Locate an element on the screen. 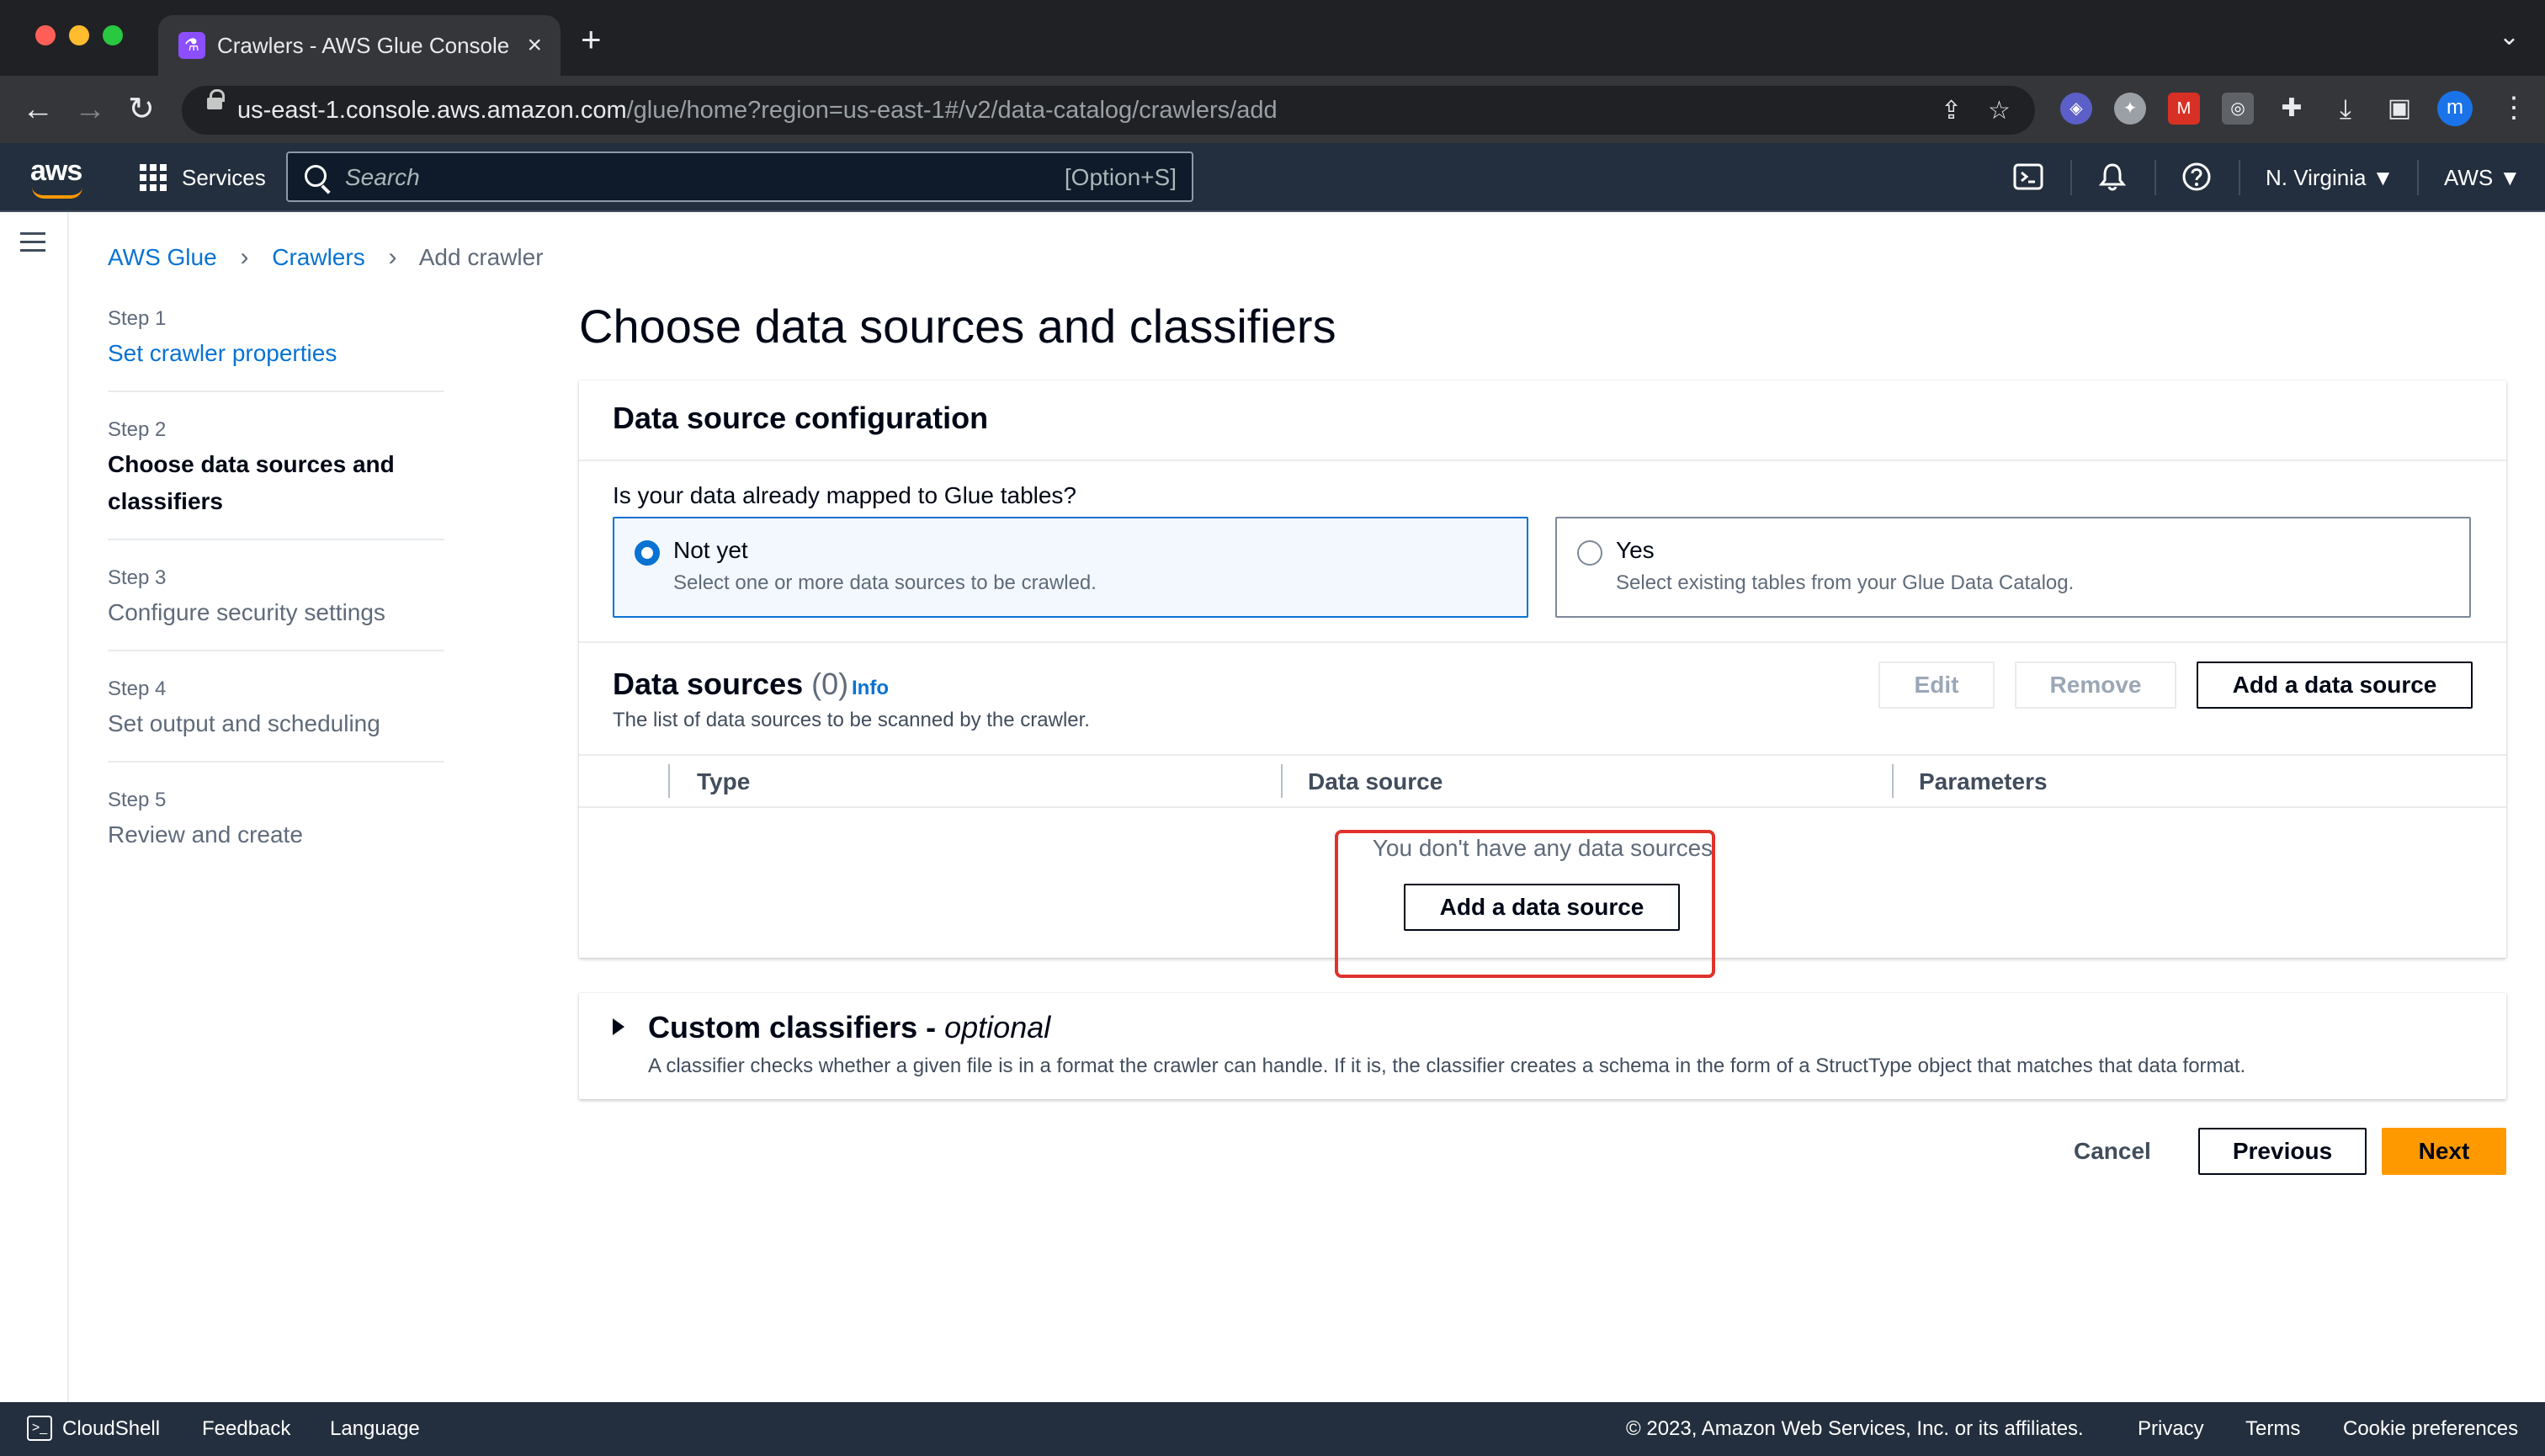 The image size is (2545, 1456). breadcrumb: AWS Glue › Crawlers › Add crawler is located at coordinates (326, 257).